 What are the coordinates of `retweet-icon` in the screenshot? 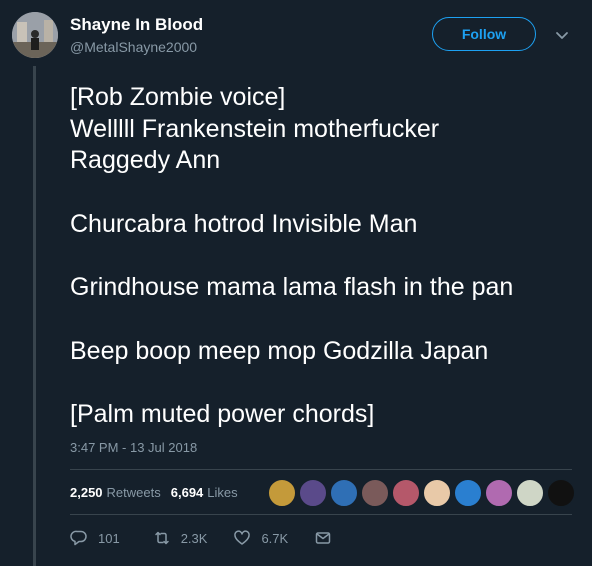 It's located at (161, 538).